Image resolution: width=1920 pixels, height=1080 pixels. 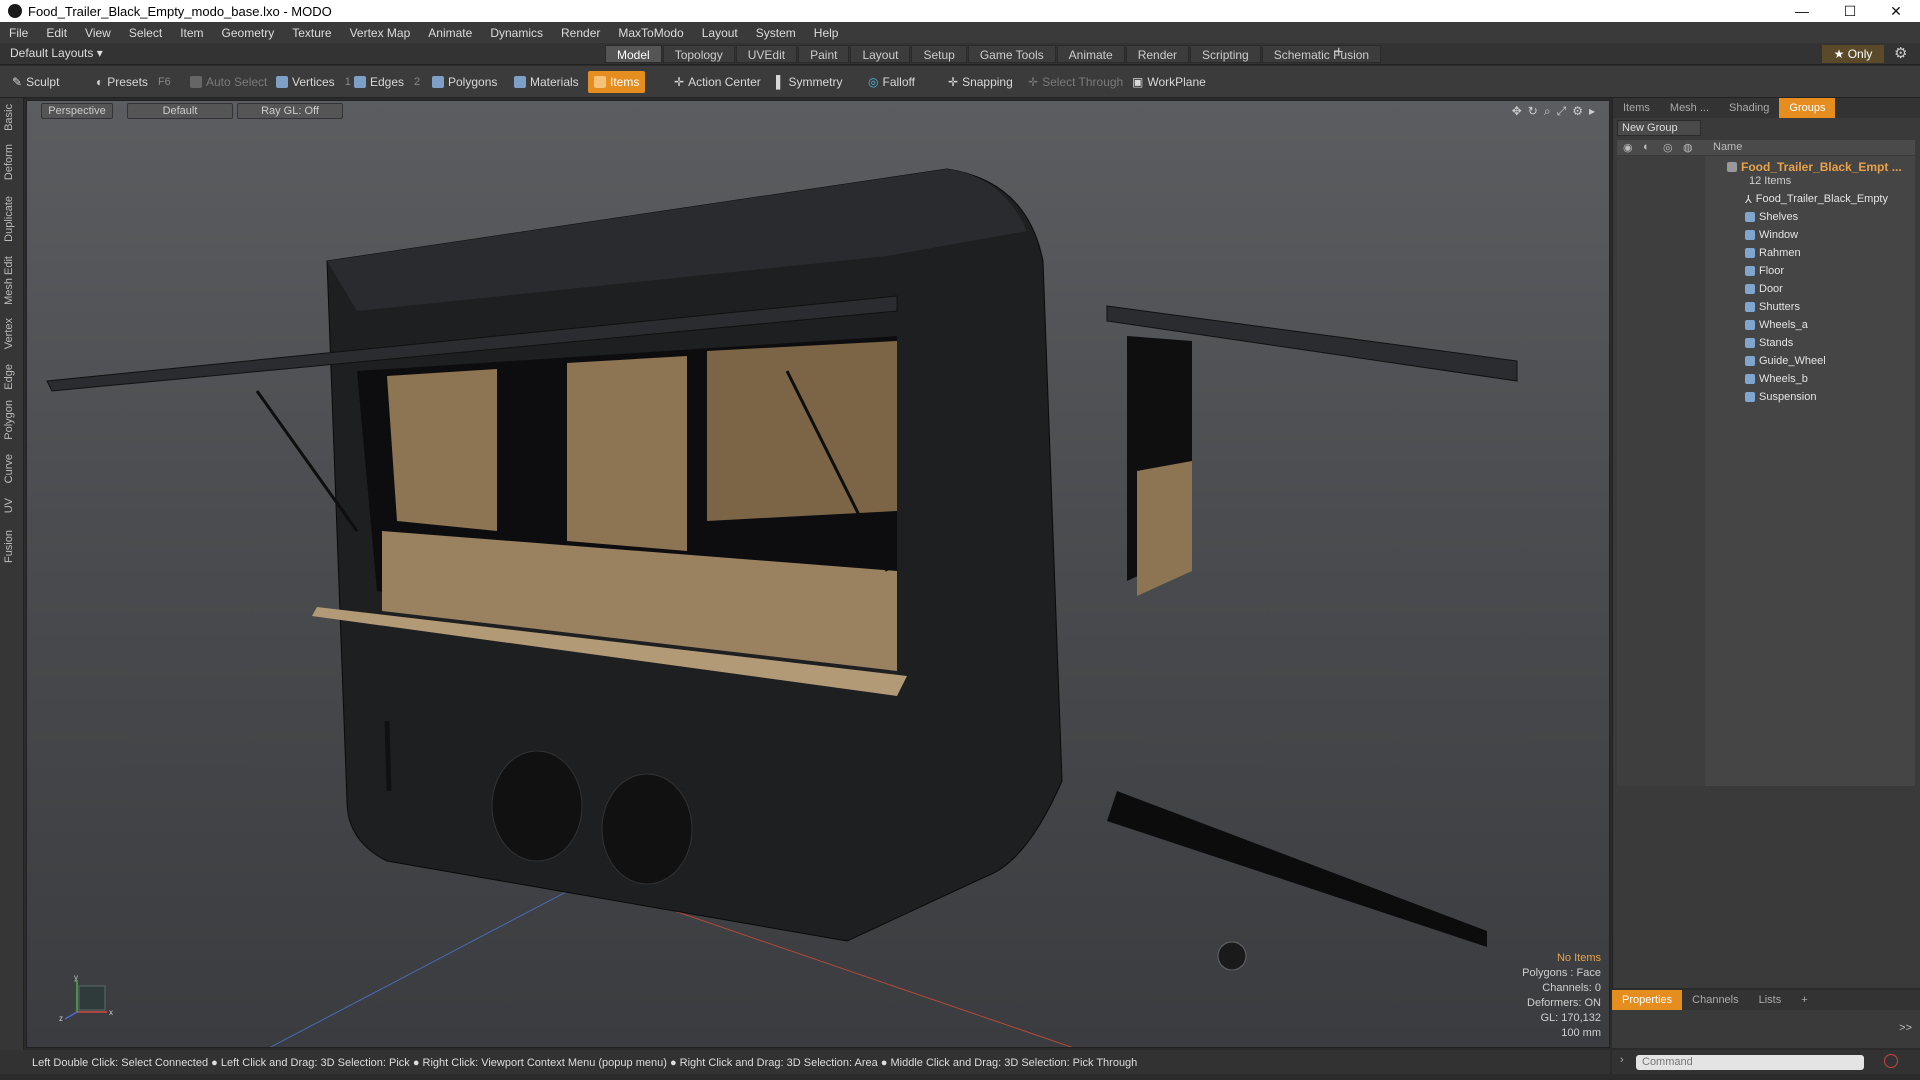 I want to click on menu-system: System, so click(x=776, y=33).